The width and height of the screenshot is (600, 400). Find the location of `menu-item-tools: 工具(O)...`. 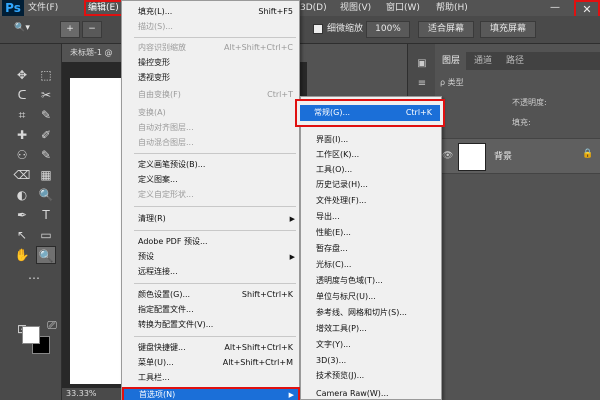

menu-item-tools: 工具(O)... is located at coordinates (371, 170).